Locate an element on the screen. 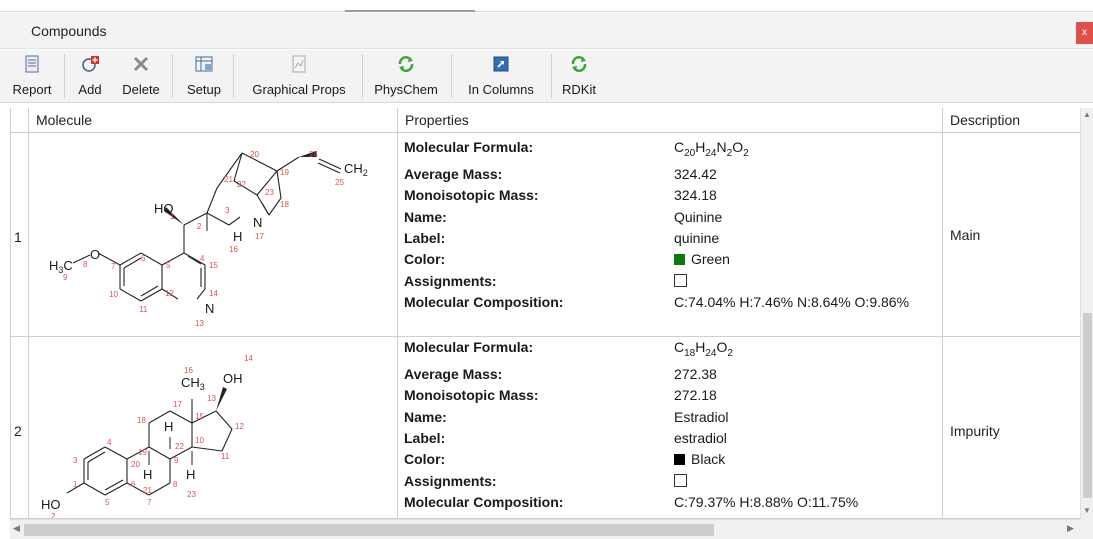 The image size is (1093, 539). property-row: Monoisotopic Mass: 272.18 is located at coordinates (560, 395).